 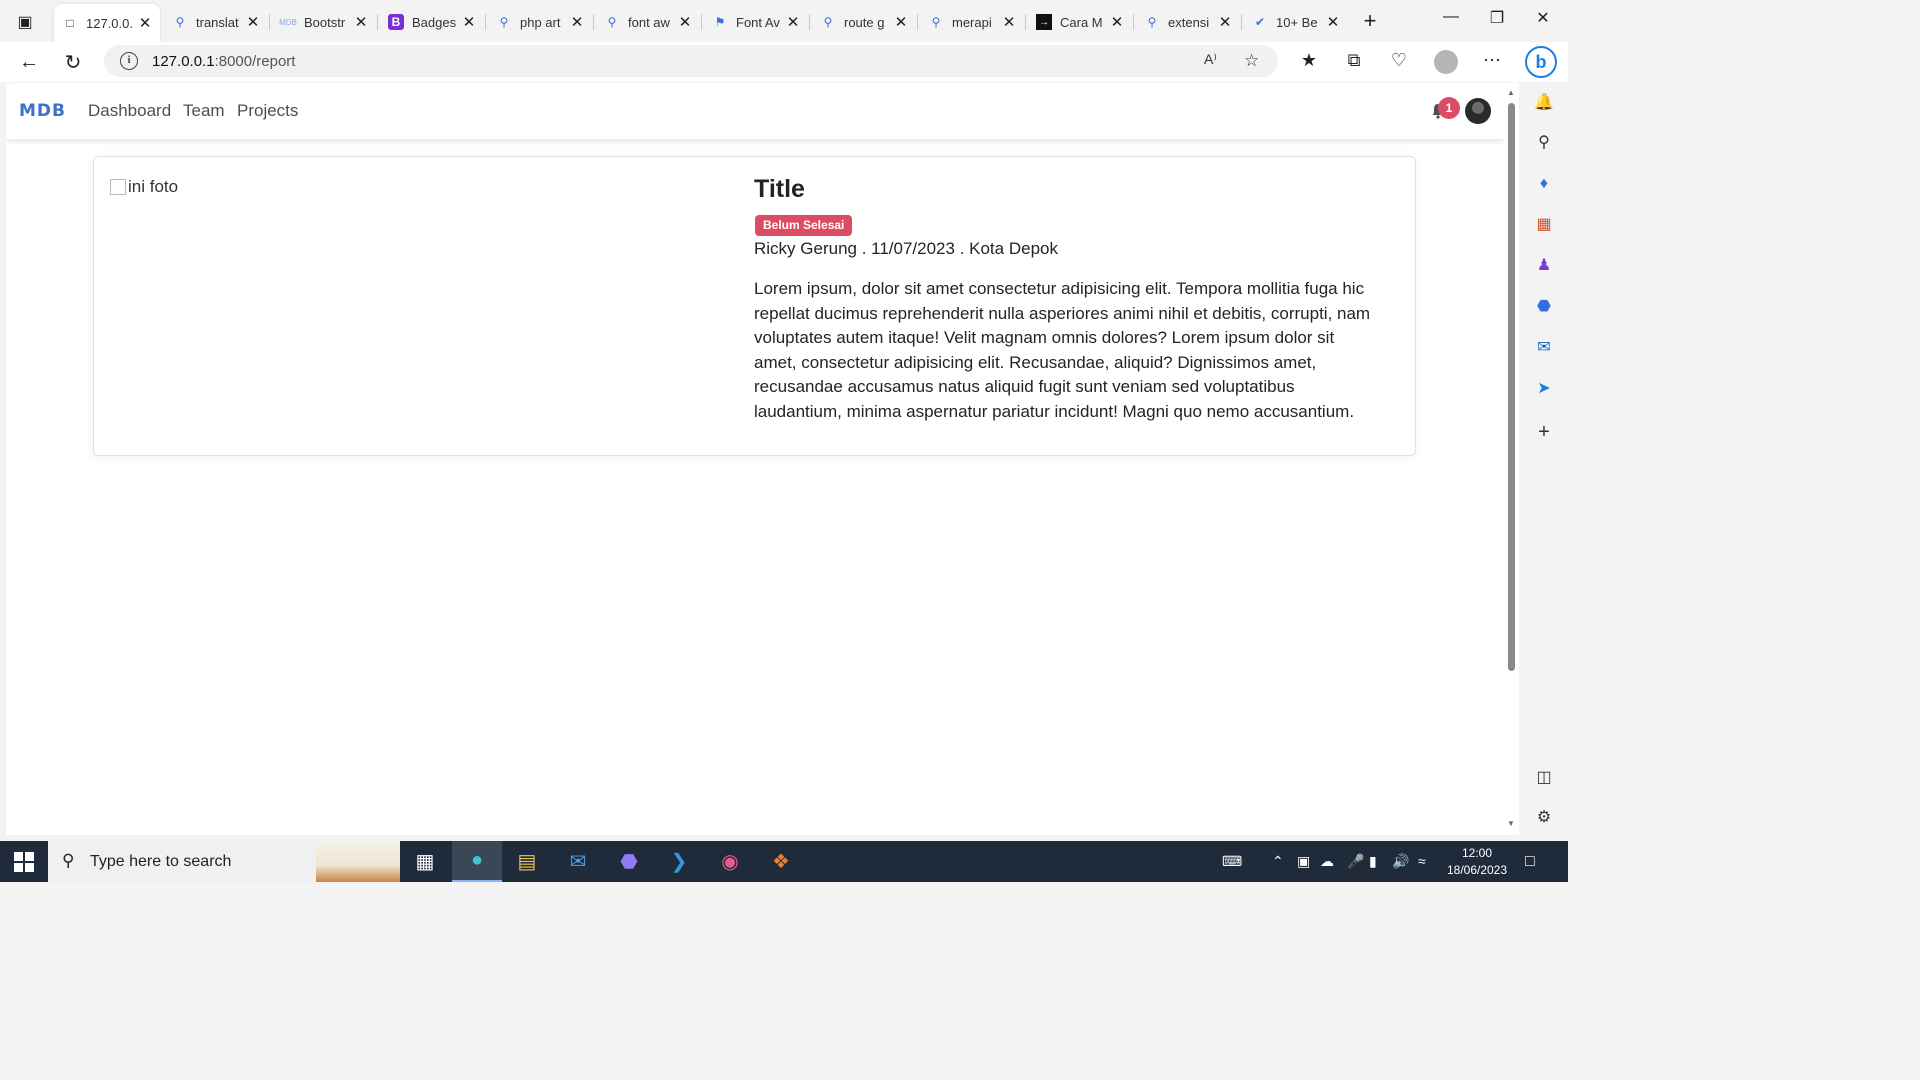 I want to click on tab-badges: B Badges ✕, so click(x=432, y=22).